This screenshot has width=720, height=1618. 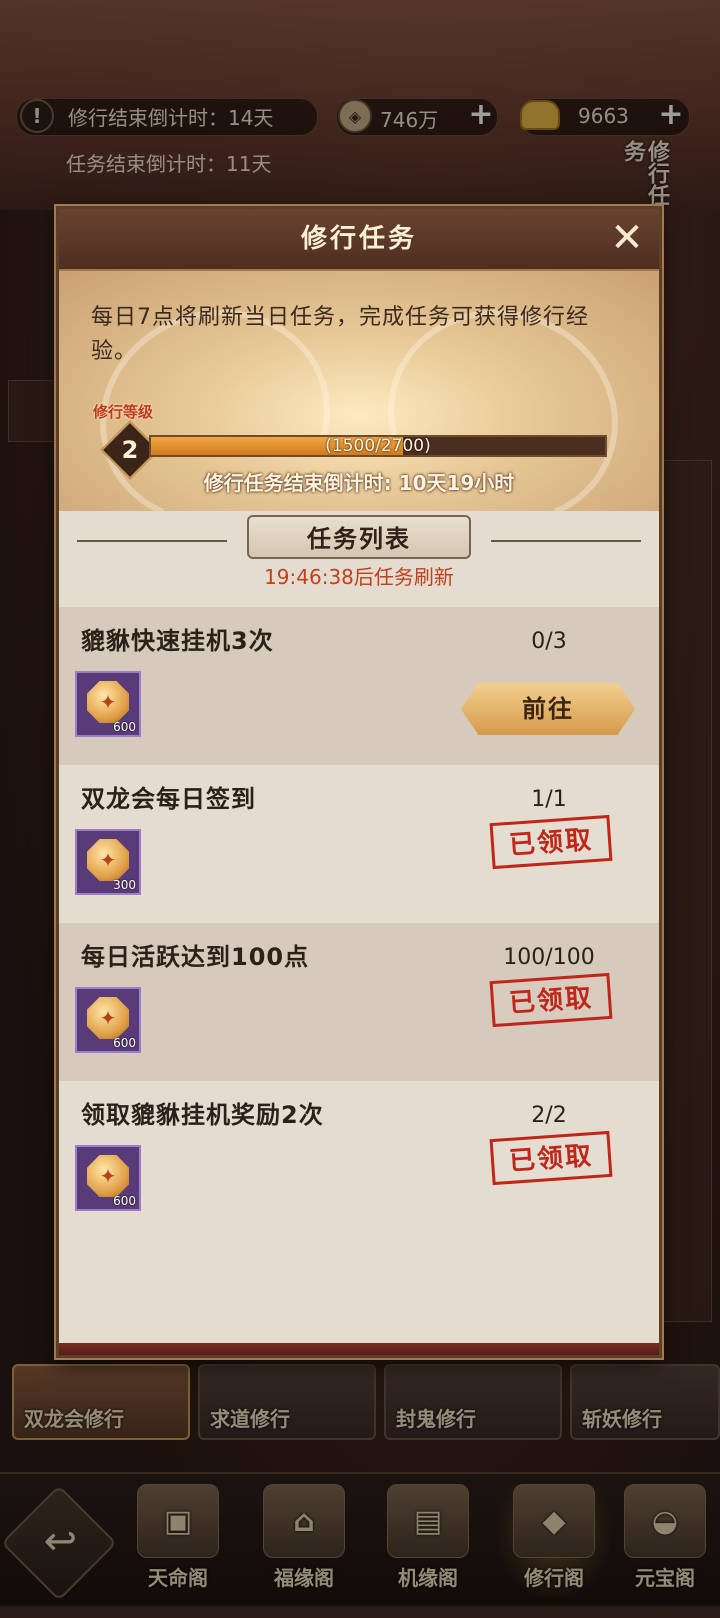 What do you see at coordinates (549, 957) in the screenshot?
I see `task-progress: 100/100` at bounding box center [549, 957].